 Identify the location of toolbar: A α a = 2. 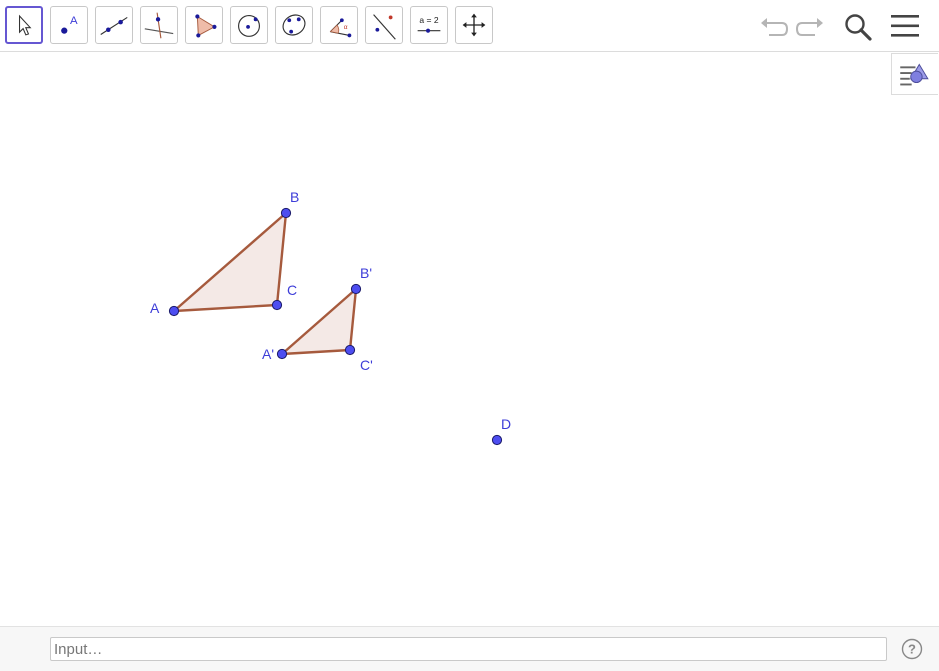
(469, 26).